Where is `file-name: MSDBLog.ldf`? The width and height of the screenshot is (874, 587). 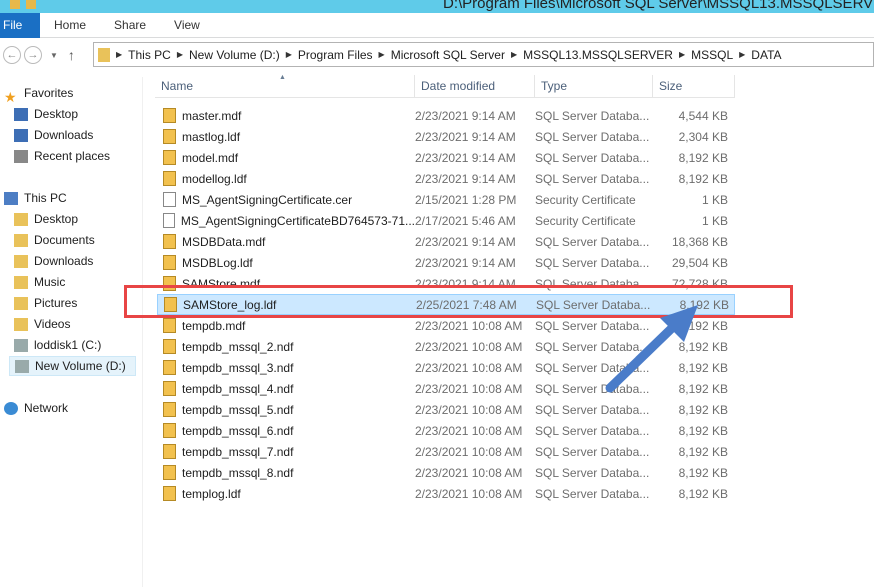 file-name: MSDBLog.ldf is located at coordinates (217, 262).